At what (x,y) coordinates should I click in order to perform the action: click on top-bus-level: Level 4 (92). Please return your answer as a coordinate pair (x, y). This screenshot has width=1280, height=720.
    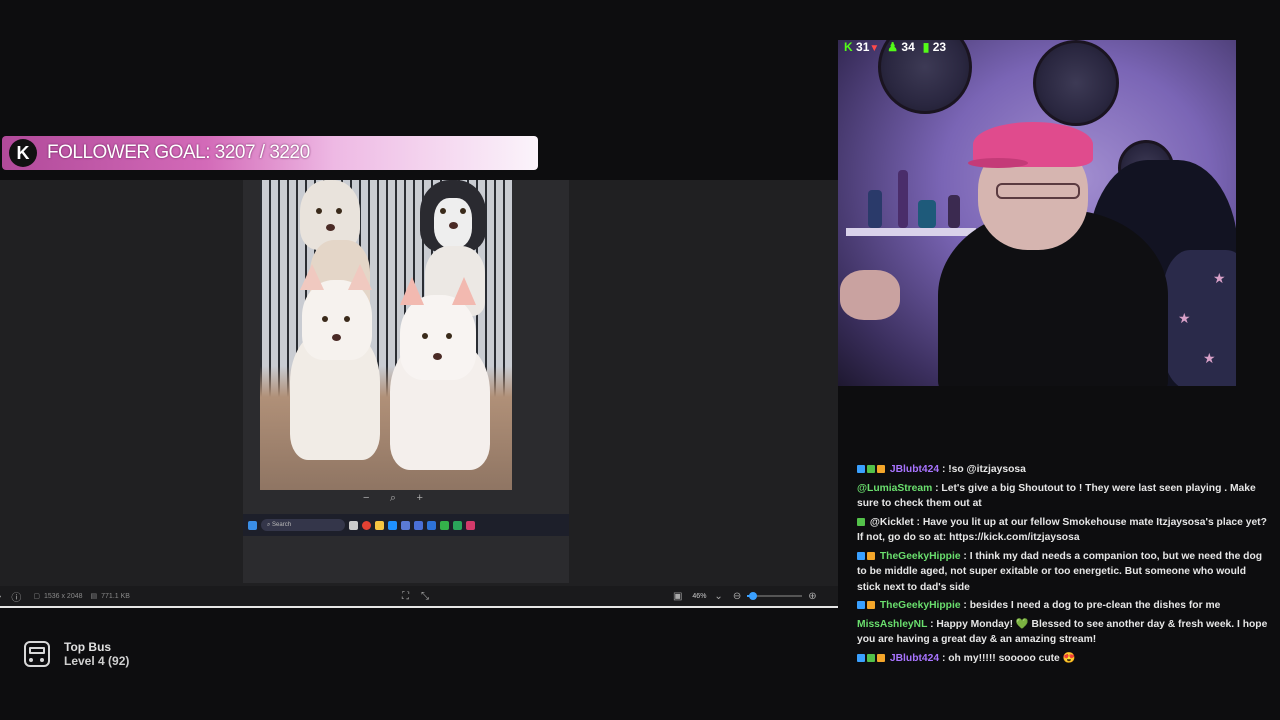
    Looking at the image, I should click on (97, 661).